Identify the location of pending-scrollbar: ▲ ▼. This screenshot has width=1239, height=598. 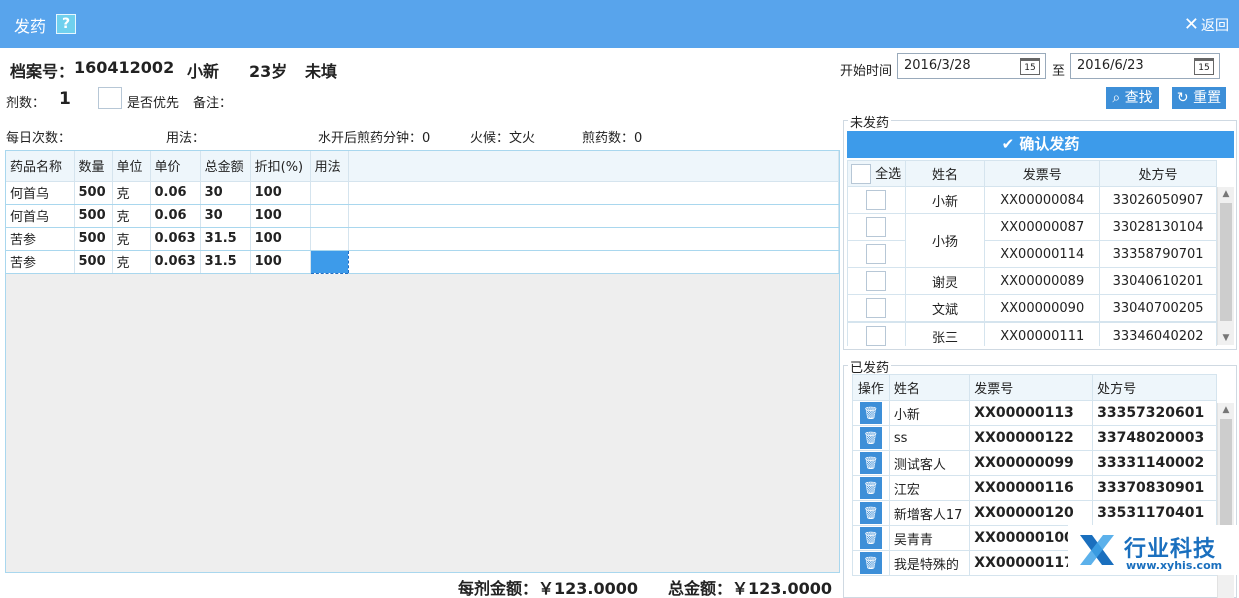
(1225, 266).